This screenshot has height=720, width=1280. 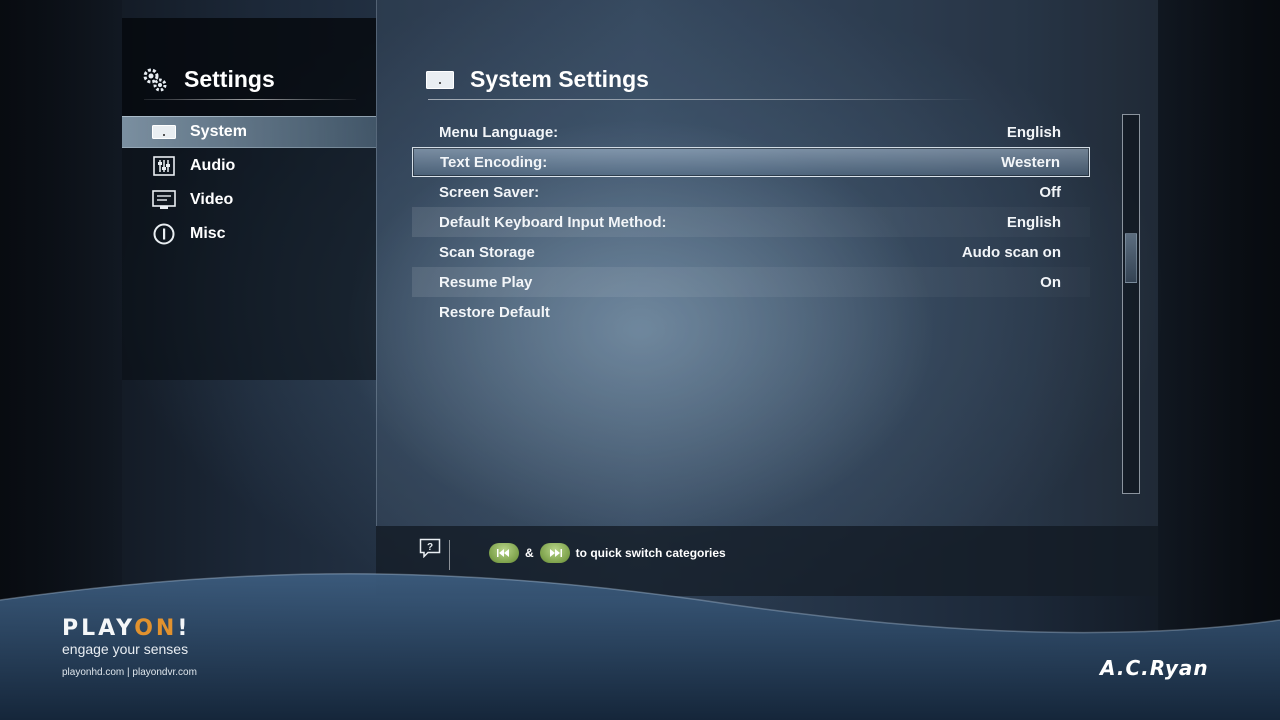 What do you see at coordinates (249, 132) in the screenshot?
I see `sidebar-item-system: System` at bounding box center [249, 132].